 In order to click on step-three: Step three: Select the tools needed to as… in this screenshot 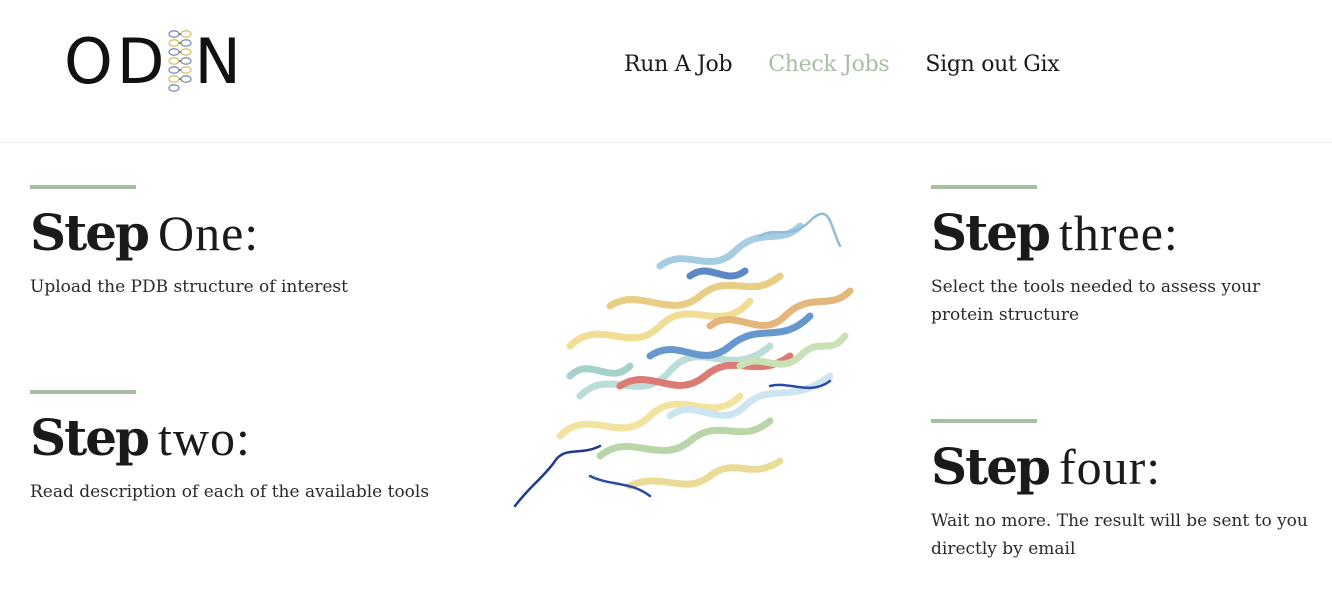, I will do `click(1126, 257)`.